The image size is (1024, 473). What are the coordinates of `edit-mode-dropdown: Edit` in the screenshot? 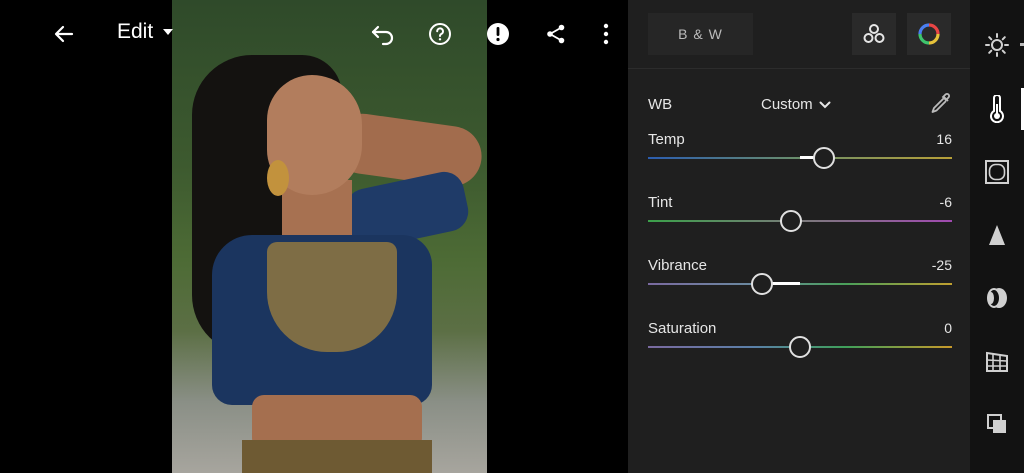 It's located at (145, 32).